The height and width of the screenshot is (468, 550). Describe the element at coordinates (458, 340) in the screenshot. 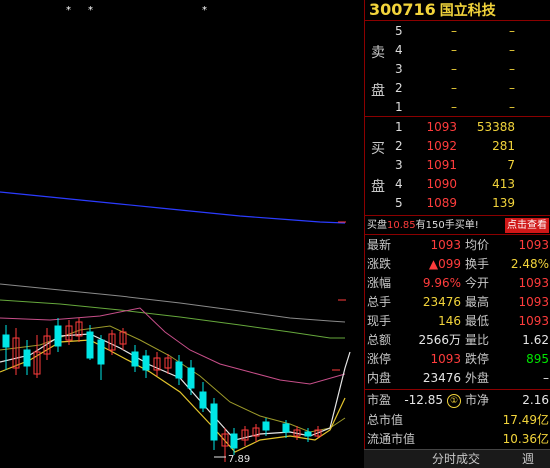

I see `quote-row: 总额 2566万 量比 1.62` at that location.